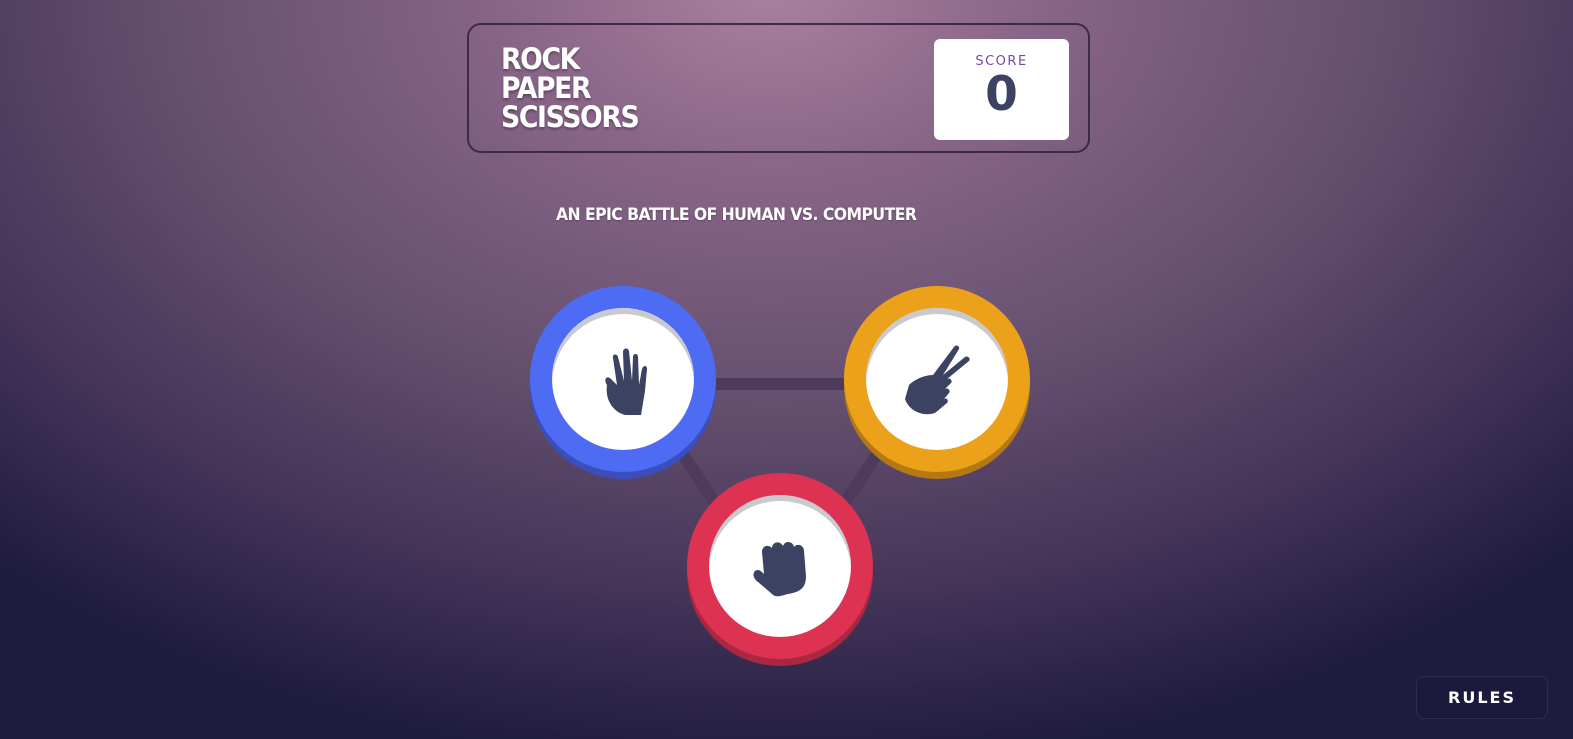 The image size is (1573, 739). I want to click on scissors-choice-button, so click(937, 379).